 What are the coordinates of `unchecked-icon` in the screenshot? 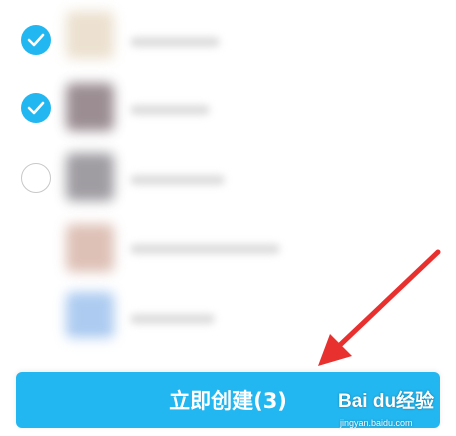 It's located at (36, 178).